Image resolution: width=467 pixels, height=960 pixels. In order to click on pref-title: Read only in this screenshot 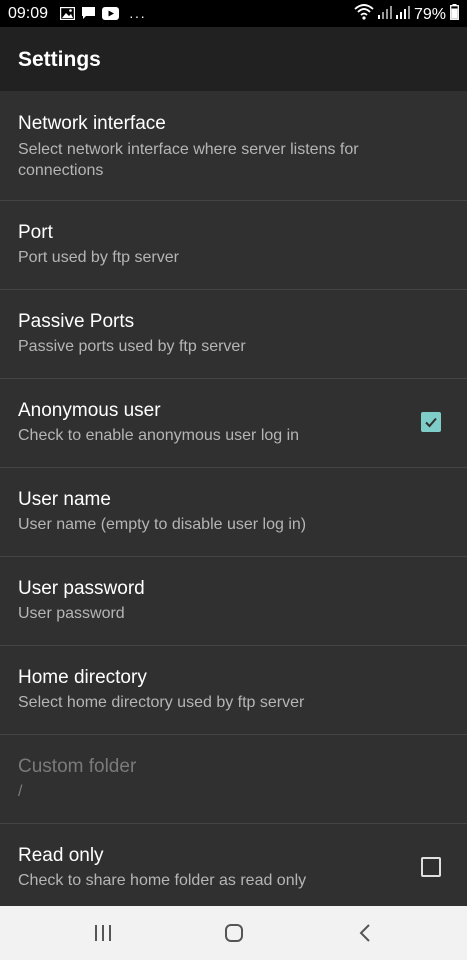, I will do `click(61, 855)`.